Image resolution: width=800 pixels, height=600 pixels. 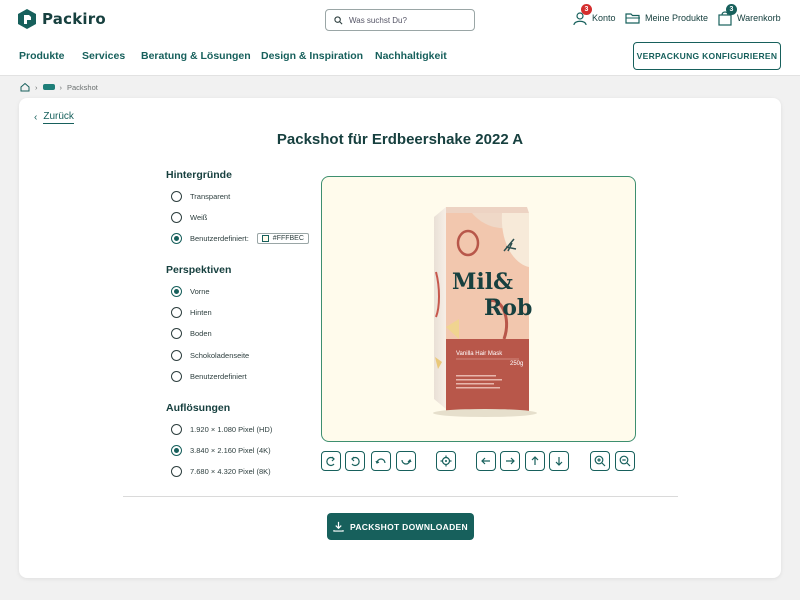 I want to click on tilt-back-button, so click(x=406, y=461).